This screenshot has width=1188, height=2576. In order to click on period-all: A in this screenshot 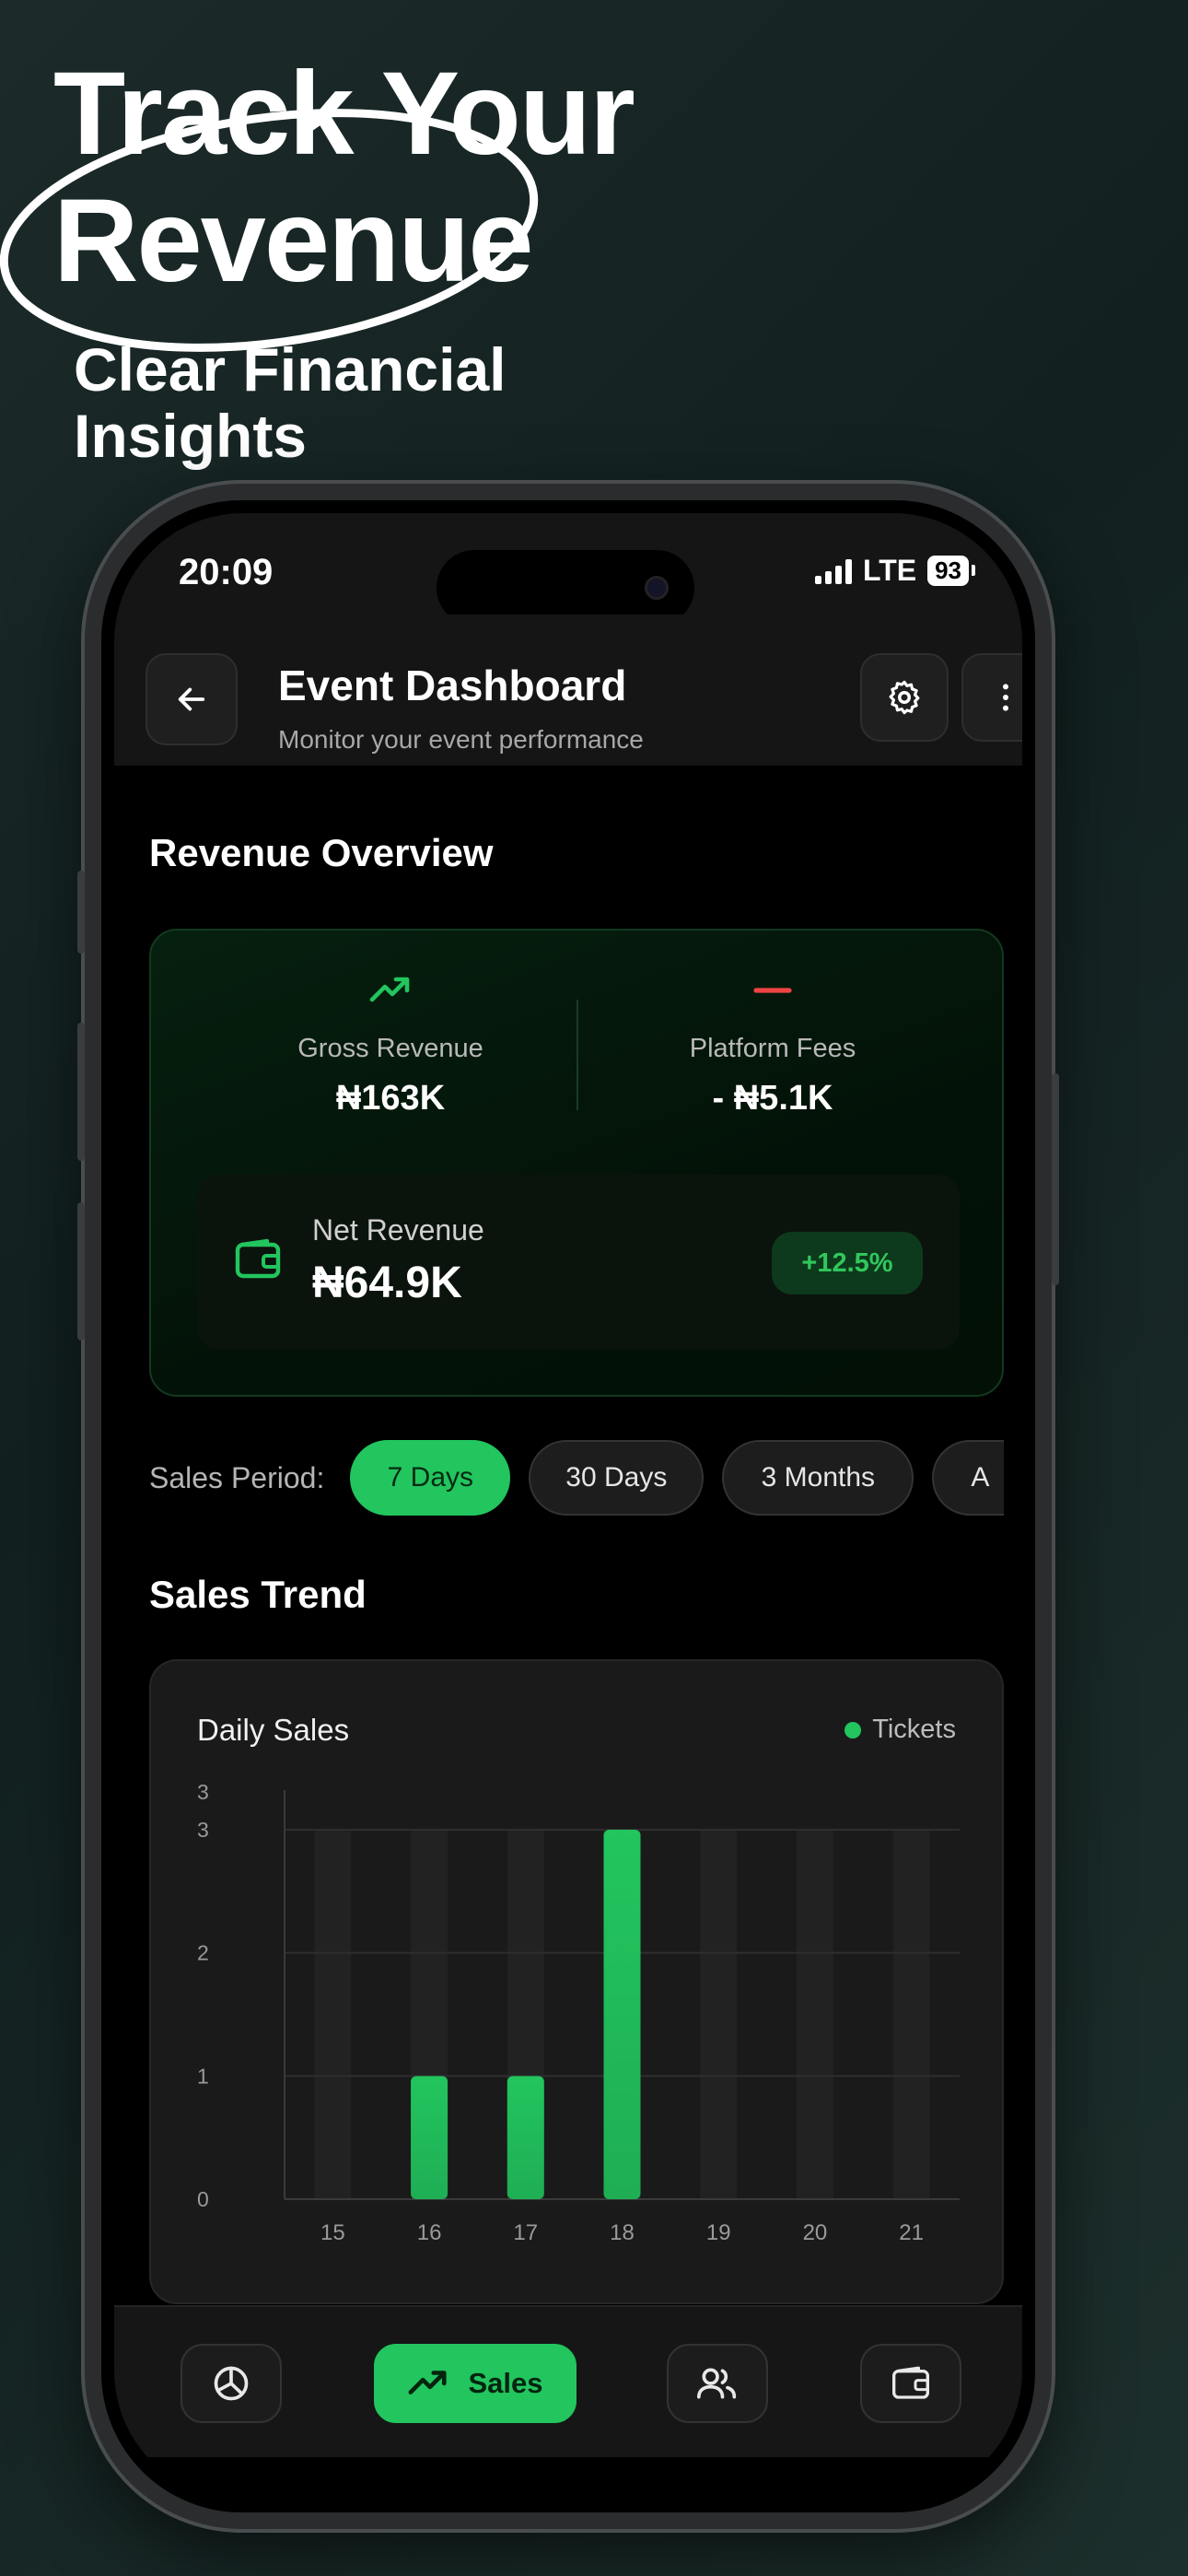, I will do `click(968, 1478)`.